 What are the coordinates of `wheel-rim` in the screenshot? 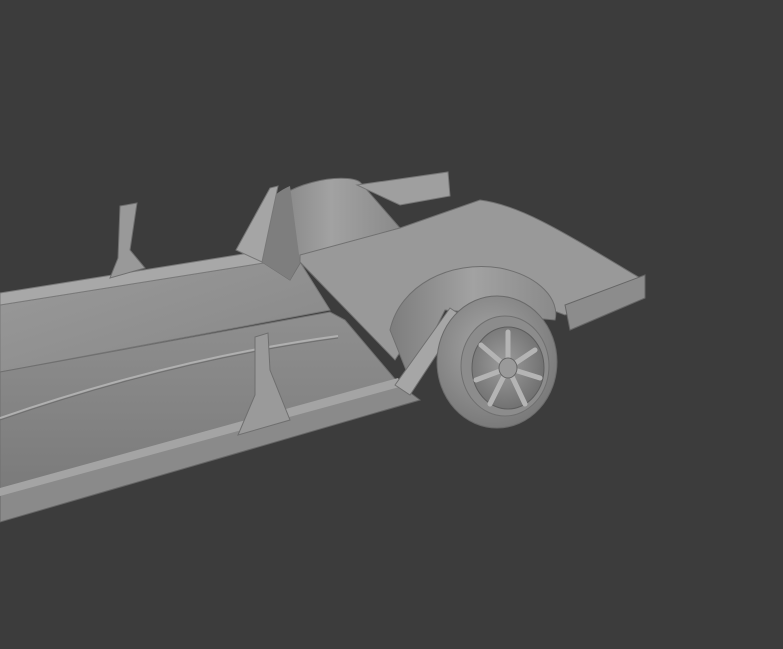 It's located at (508, 368).